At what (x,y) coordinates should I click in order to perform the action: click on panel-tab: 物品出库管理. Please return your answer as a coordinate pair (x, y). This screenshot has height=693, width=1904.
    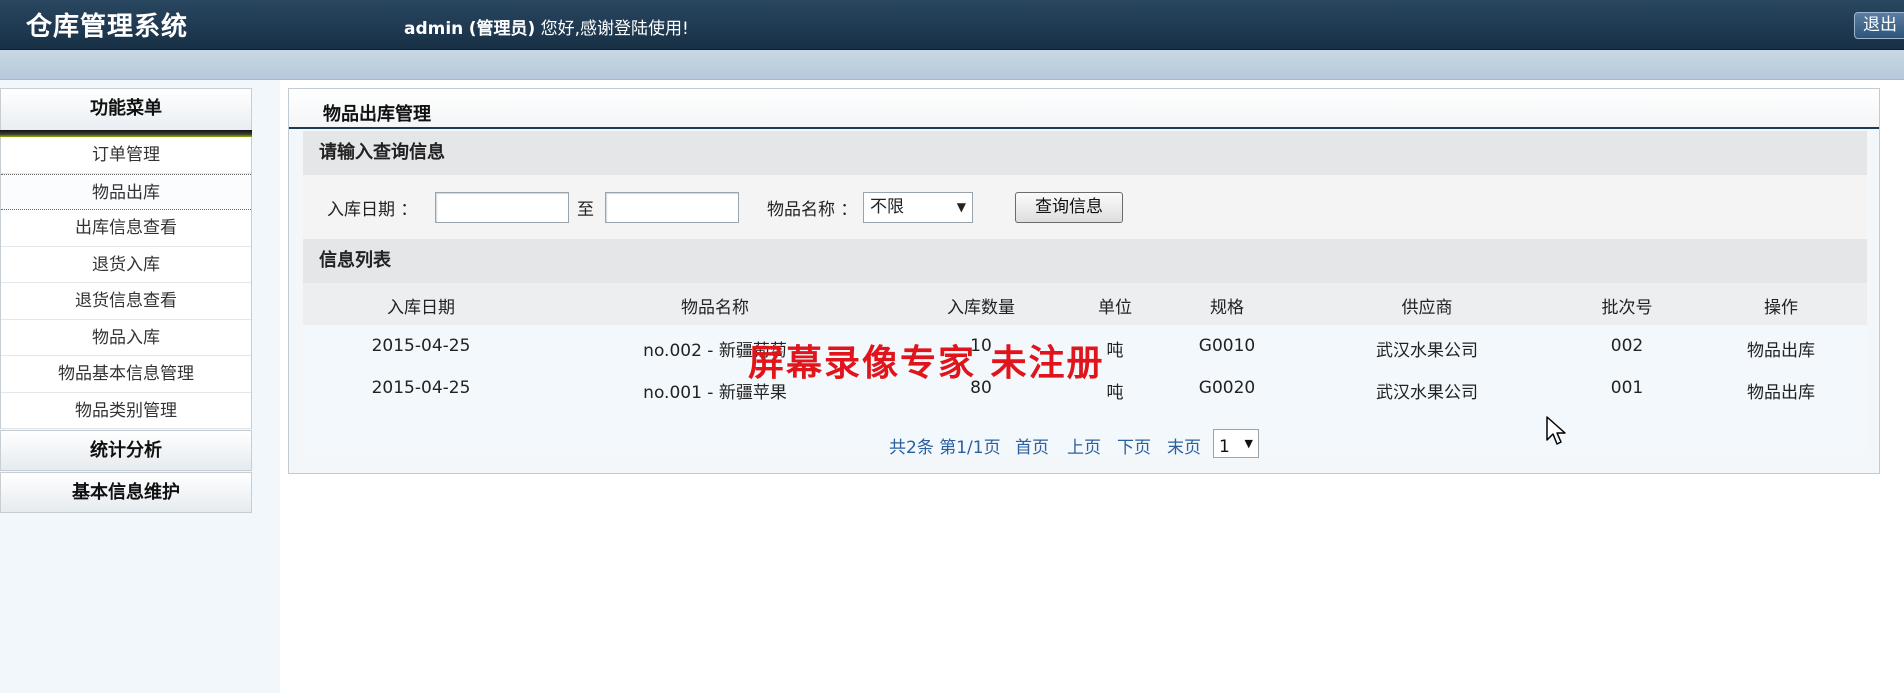
    Looking at the image, I should click on (1084, 109).